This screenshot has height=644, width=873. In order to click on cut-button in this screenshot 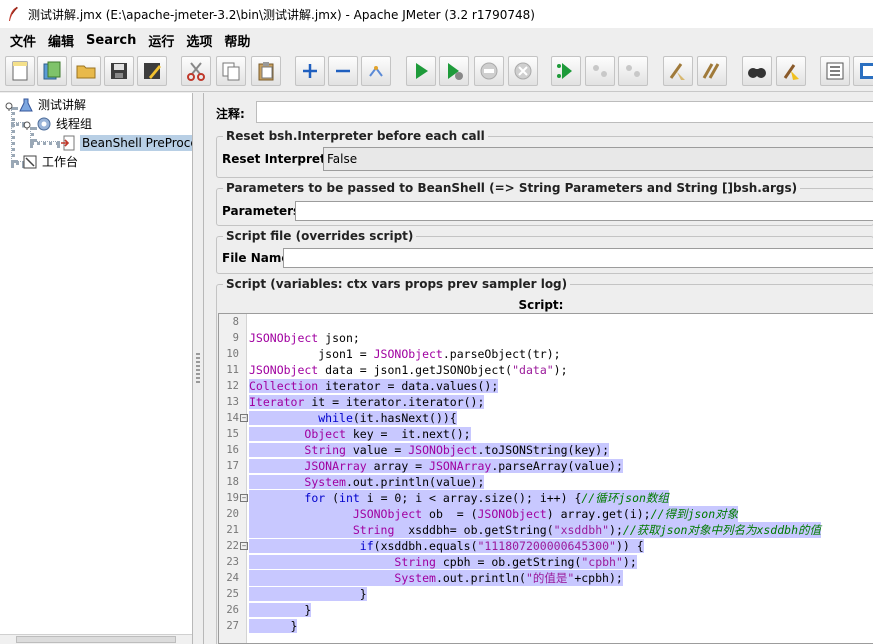, I will do `click(196, 71)`.